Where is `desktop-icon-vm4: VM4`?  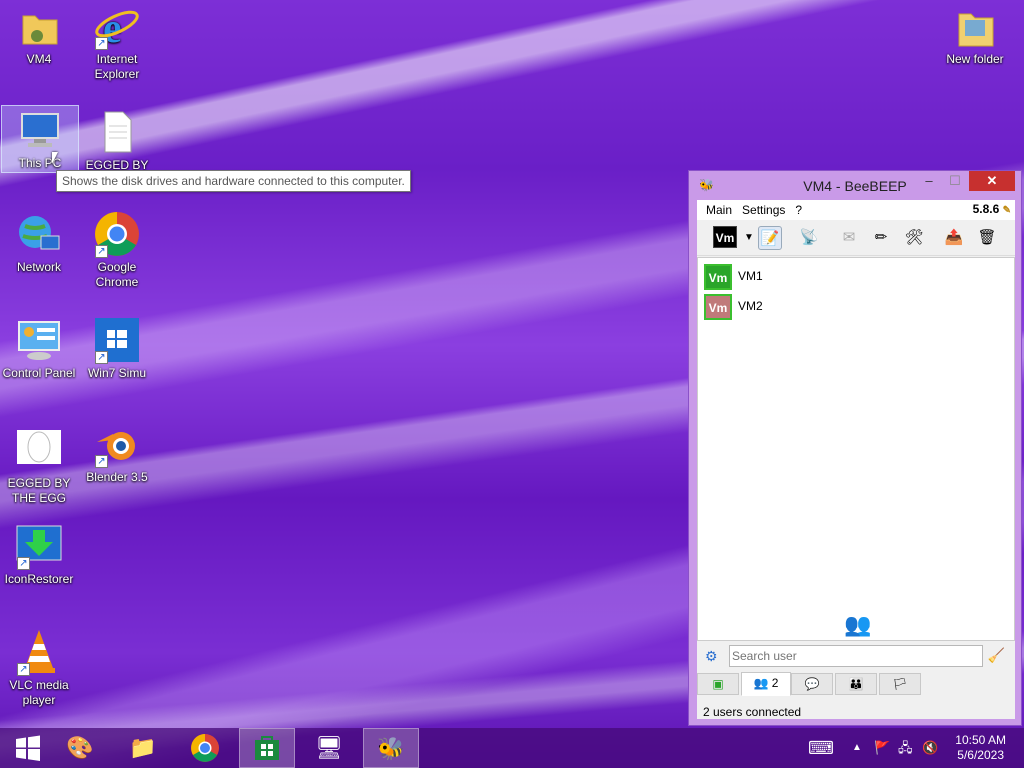 desktop-icon-vm4: VM4 is located at coordinates (39, 34).